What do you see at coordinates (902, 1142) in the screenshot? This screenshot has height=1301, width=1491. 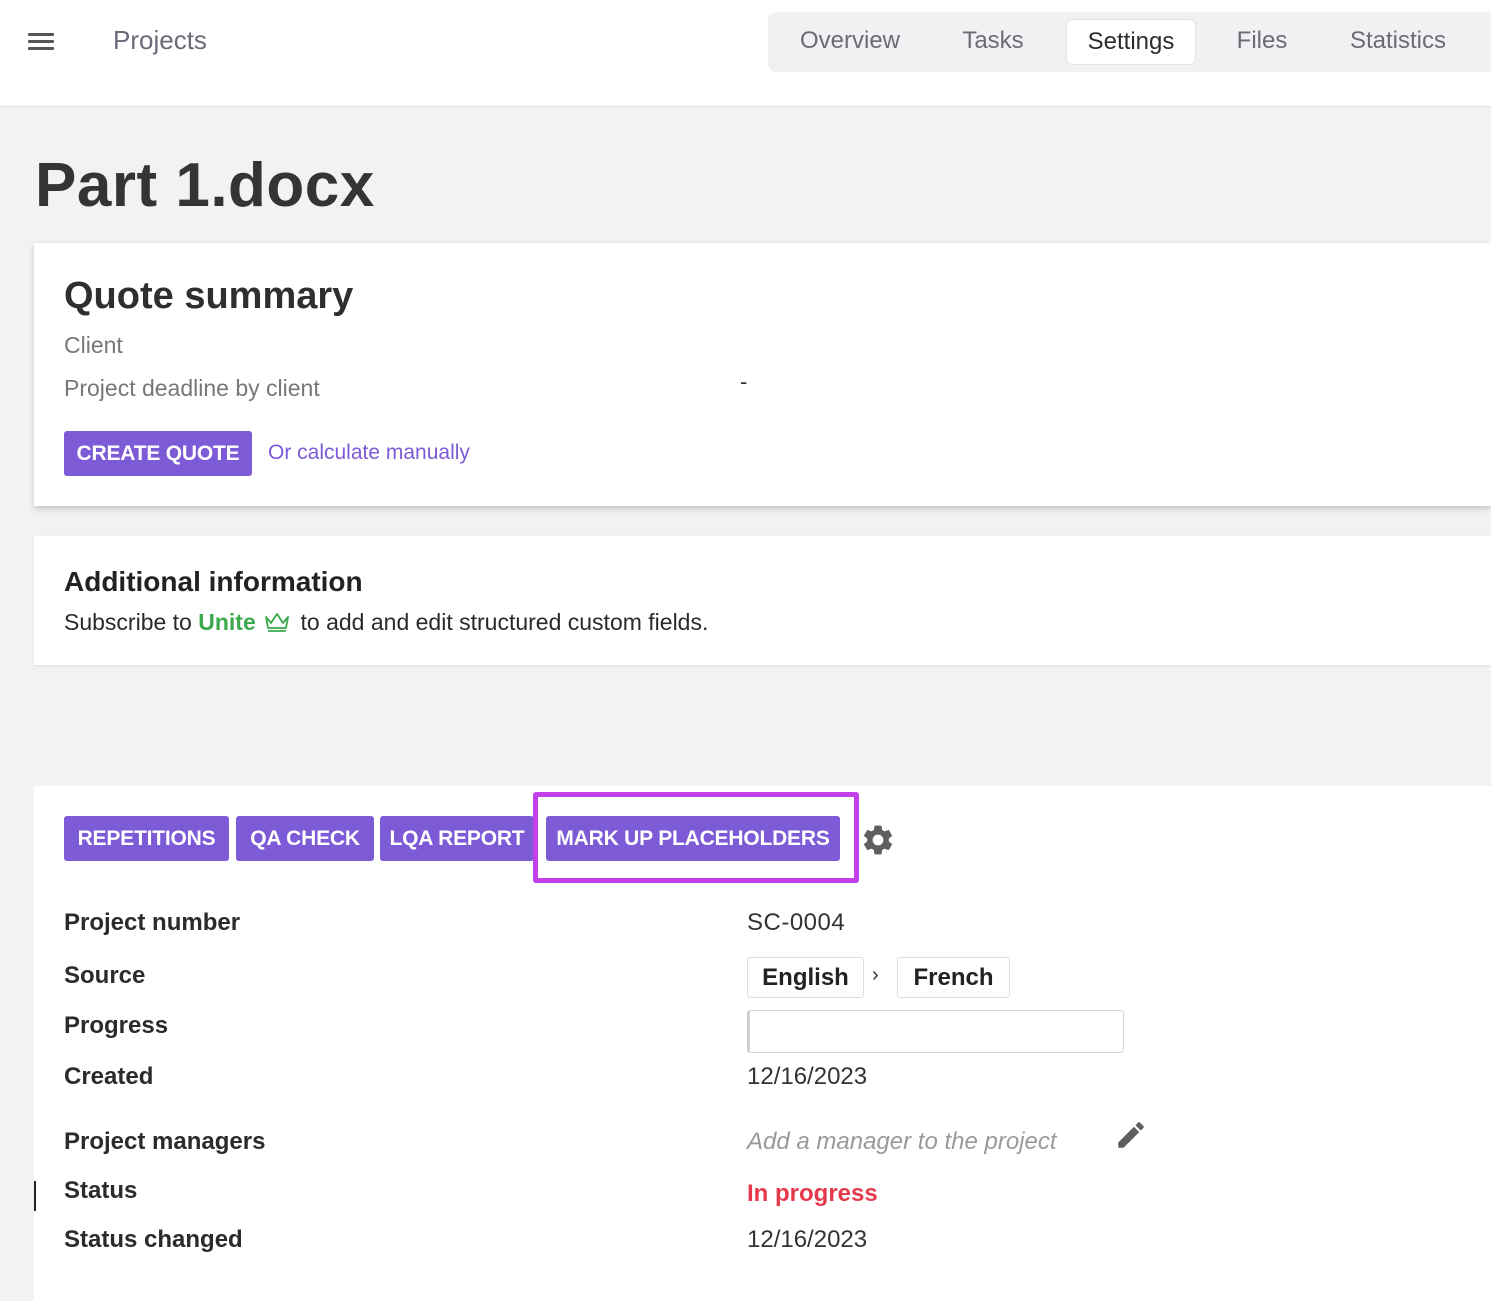 I see `add-manager-placeholder: Add a manager to the project` at bounding box center [902, 1142].